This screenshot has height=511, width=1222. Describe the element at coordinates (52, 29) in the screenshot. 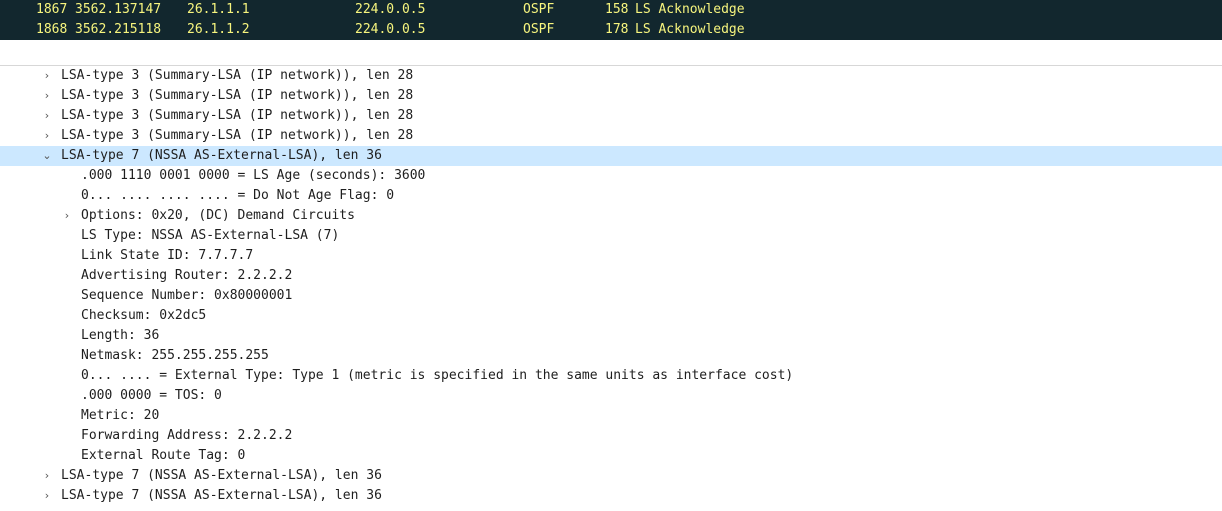

I see `packet-number: 1868` at that location.